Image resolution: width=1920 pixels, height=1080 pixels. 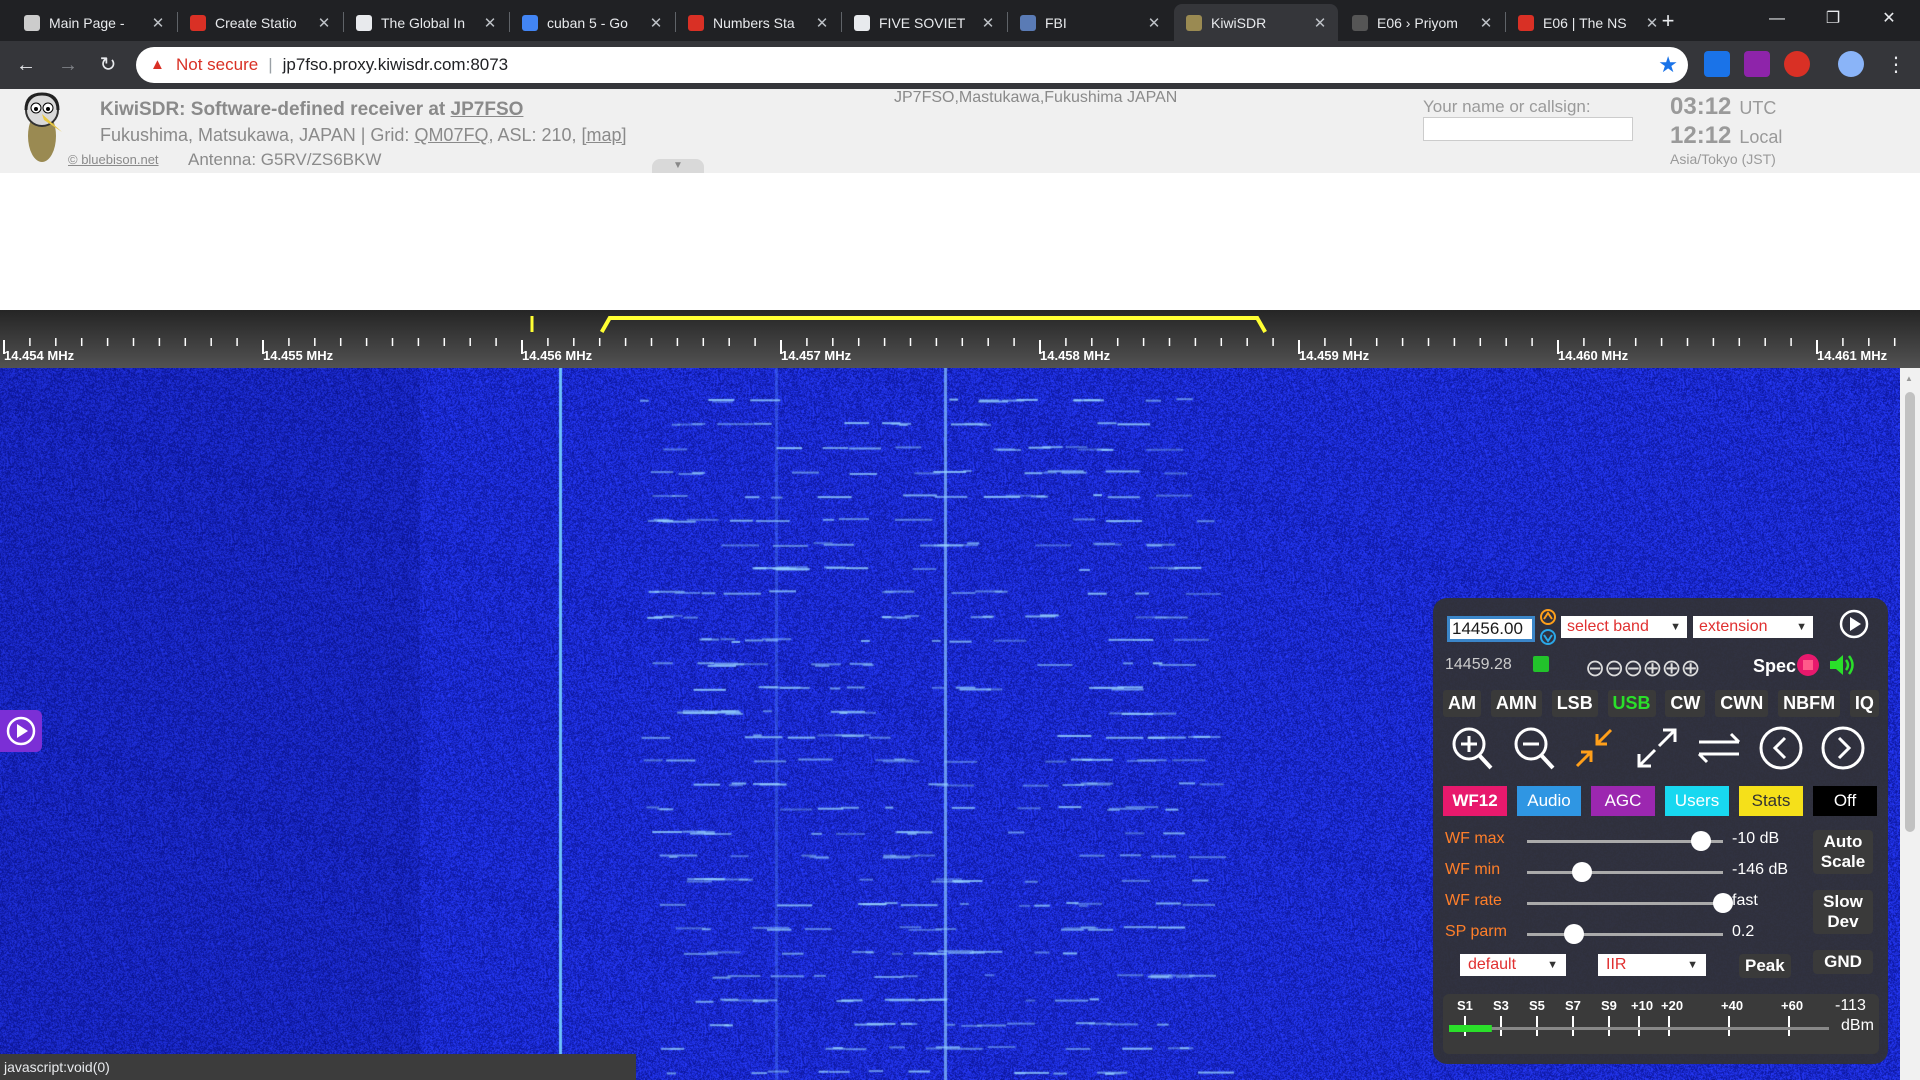 What do you see at coordinates (1513, 965) in the screenshot?
I see `colormap-select: default ▼` at bounding box center [1513, 965].